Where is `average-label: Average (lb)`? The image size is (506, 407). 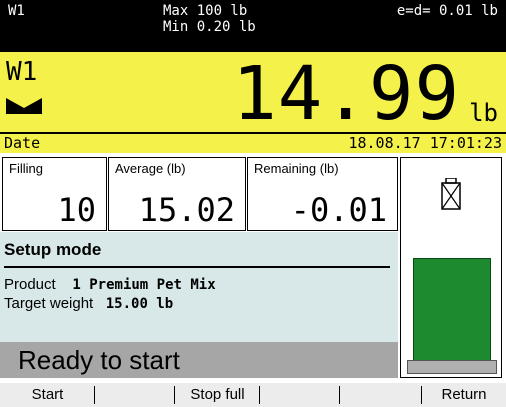 average-label: Average (lb) is located at coordinates (150, 168).